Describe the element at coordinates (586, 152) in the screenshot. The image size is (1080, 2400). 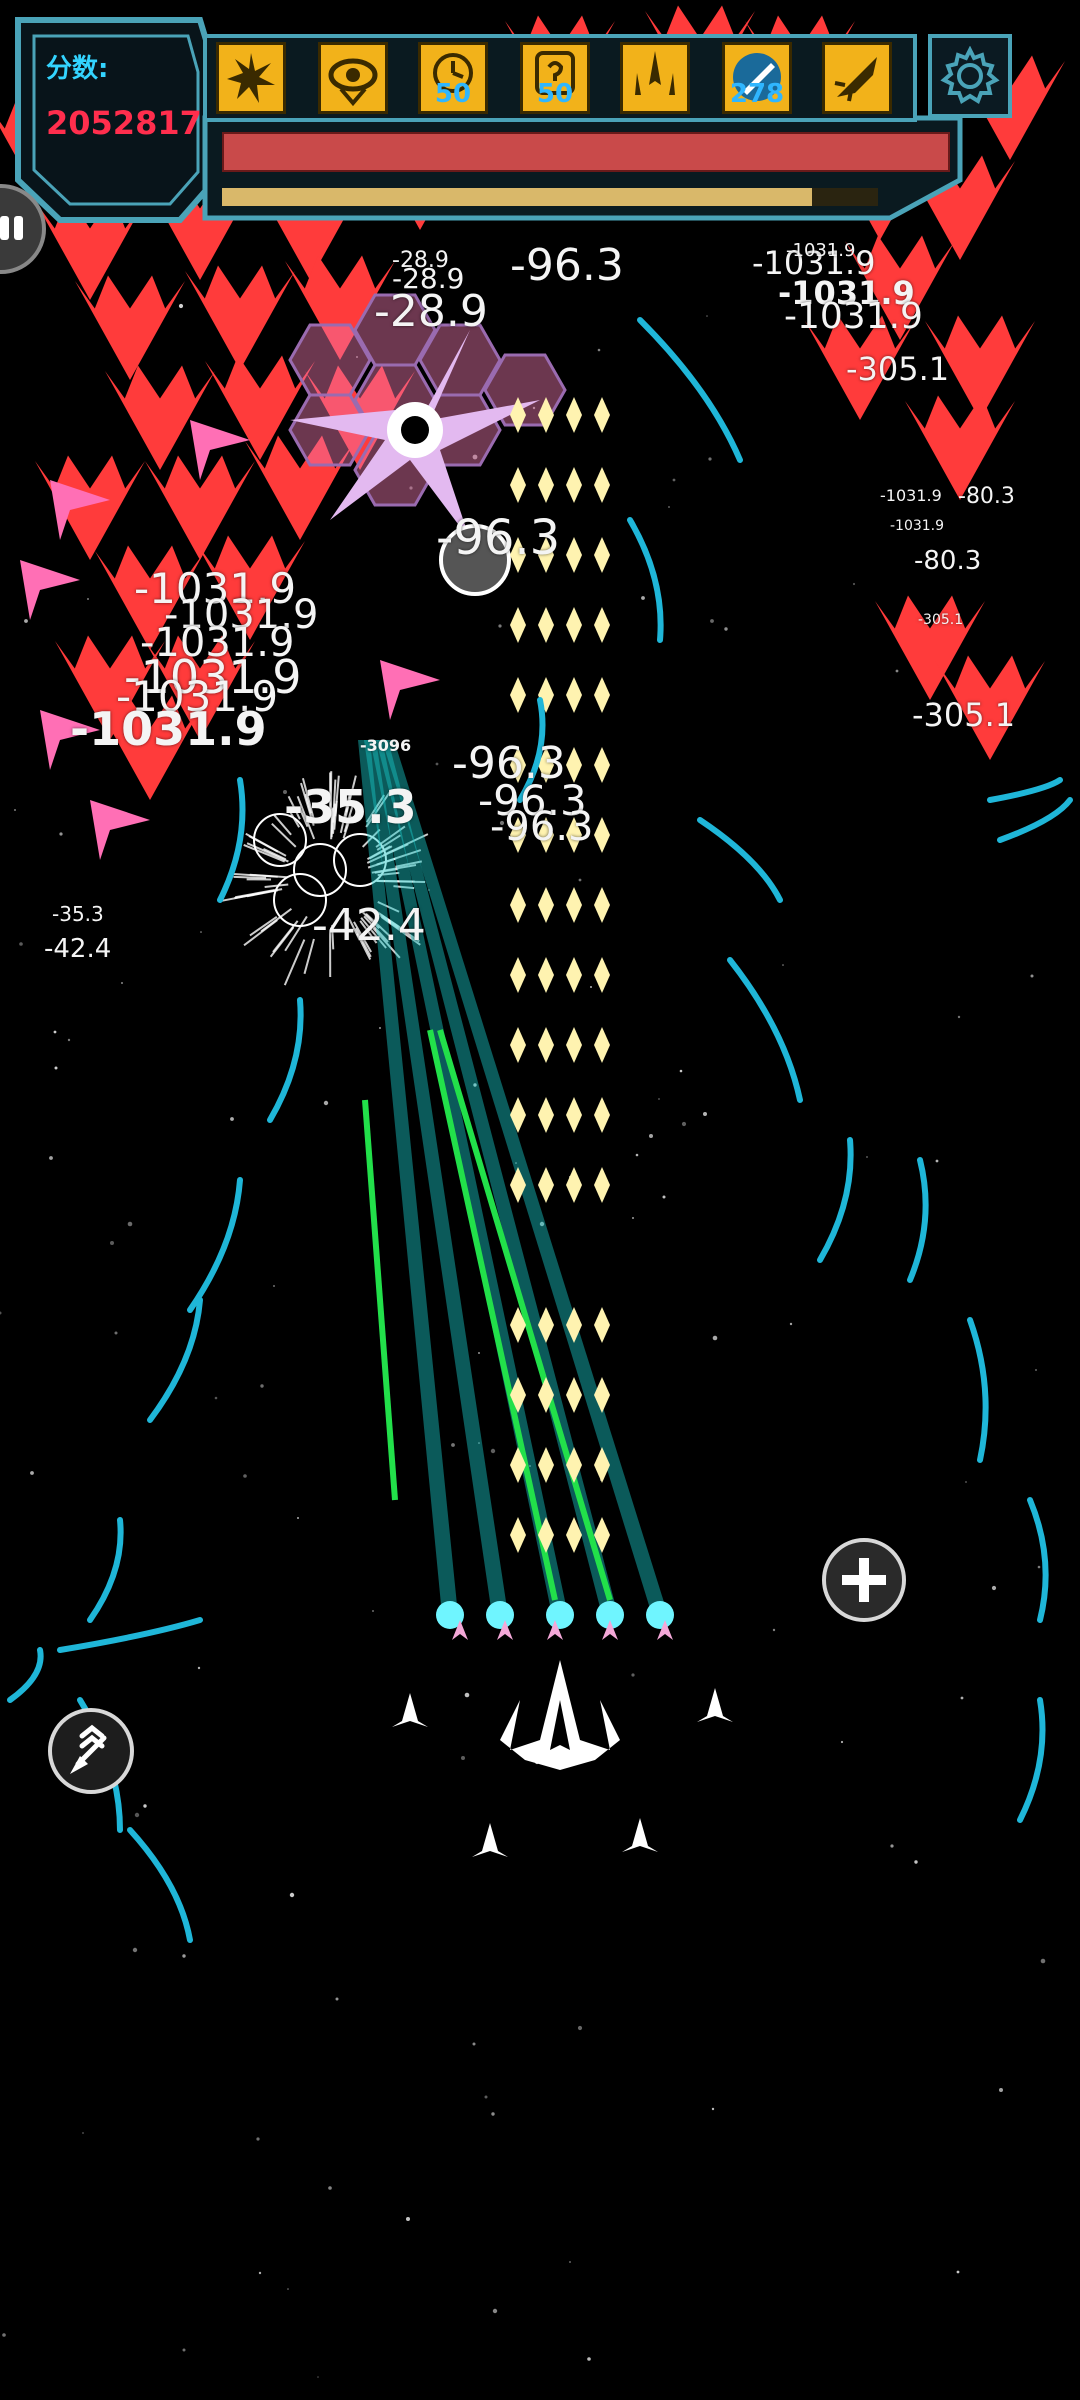
I see `health-bar-fill` at that location.